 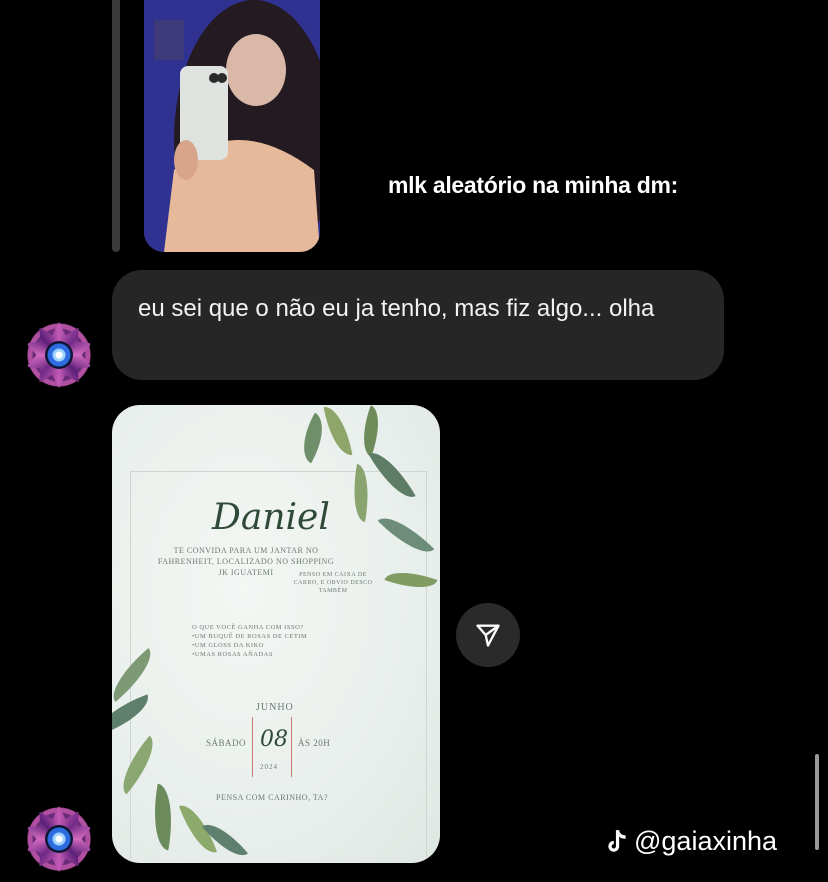 I want to click on invite-weekday: SÁBADO, so click(x=226, y=743).